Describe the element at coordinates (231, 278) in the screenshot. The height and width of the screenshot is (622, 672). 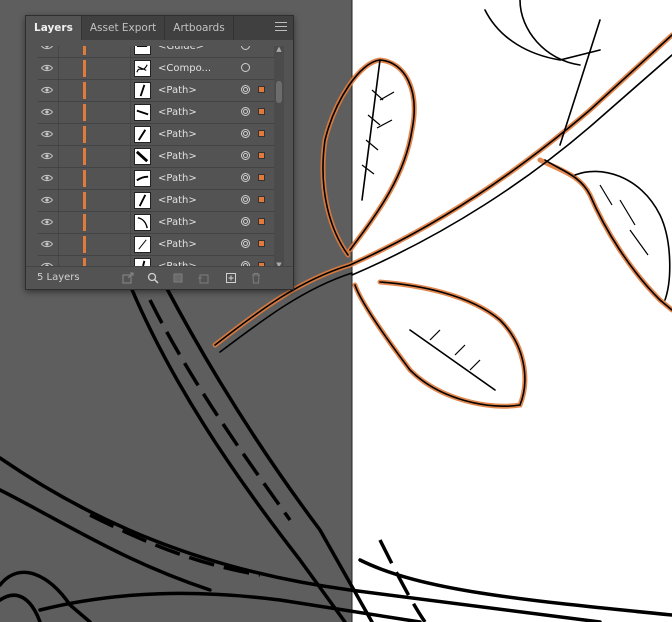
I see `new-layer-icon` at that location.